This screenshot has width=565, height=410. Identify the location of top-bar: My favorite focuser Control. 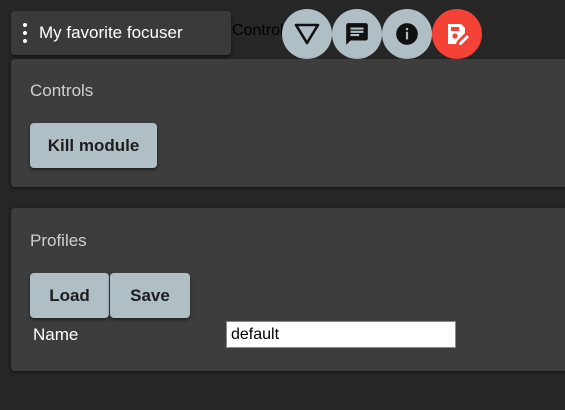
(282, 29).